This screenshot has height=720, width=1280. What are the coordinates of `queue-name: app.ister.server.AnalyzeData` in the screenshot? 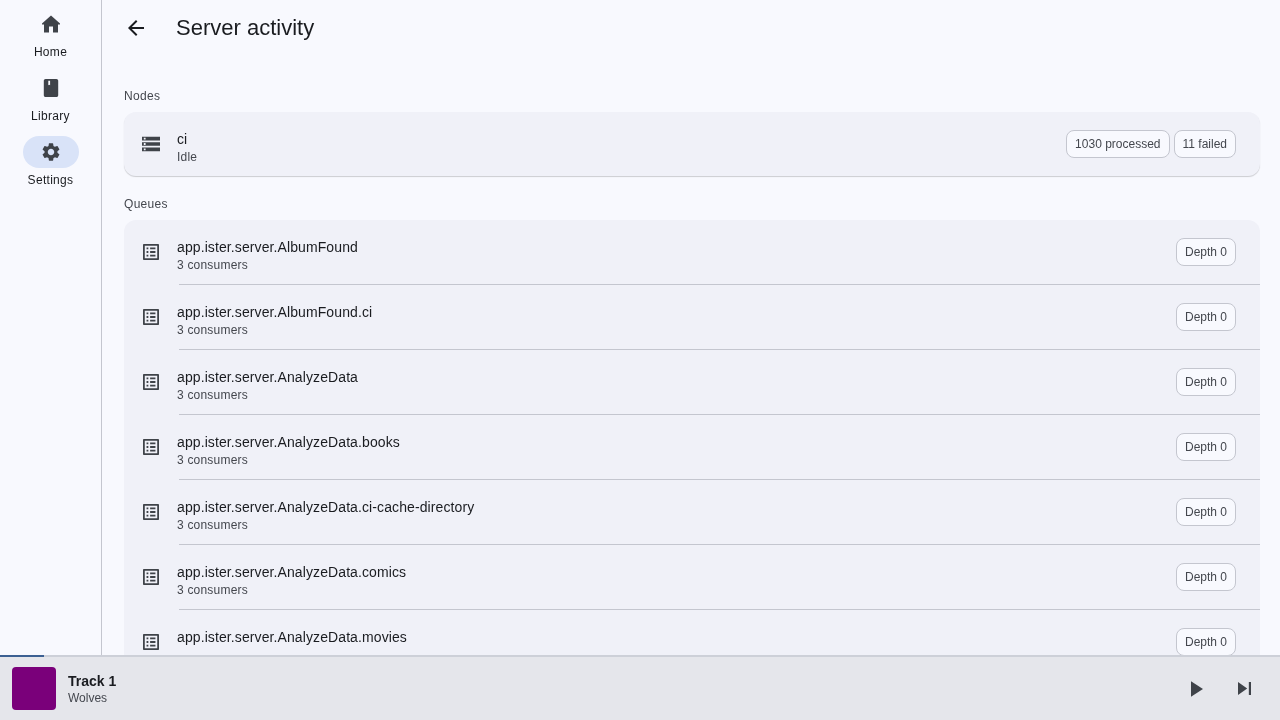 It's located at (268, 377).